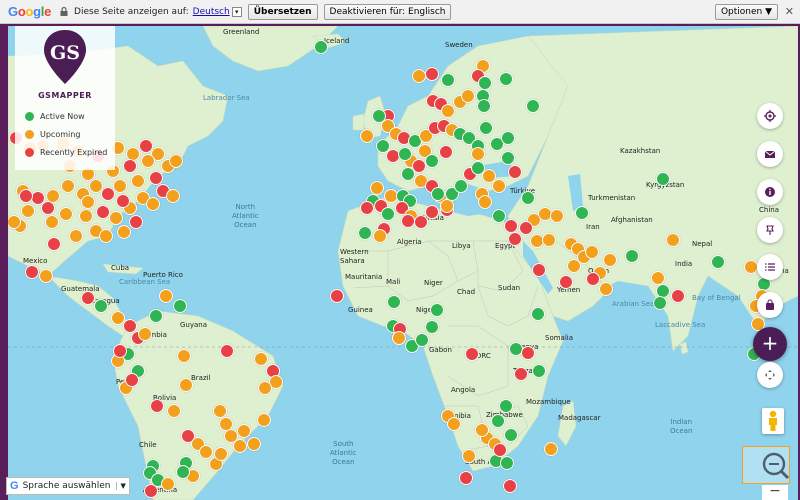 This screenshot has height=500, width=800. I want to click on fullscreen-button, so click(770, 375).